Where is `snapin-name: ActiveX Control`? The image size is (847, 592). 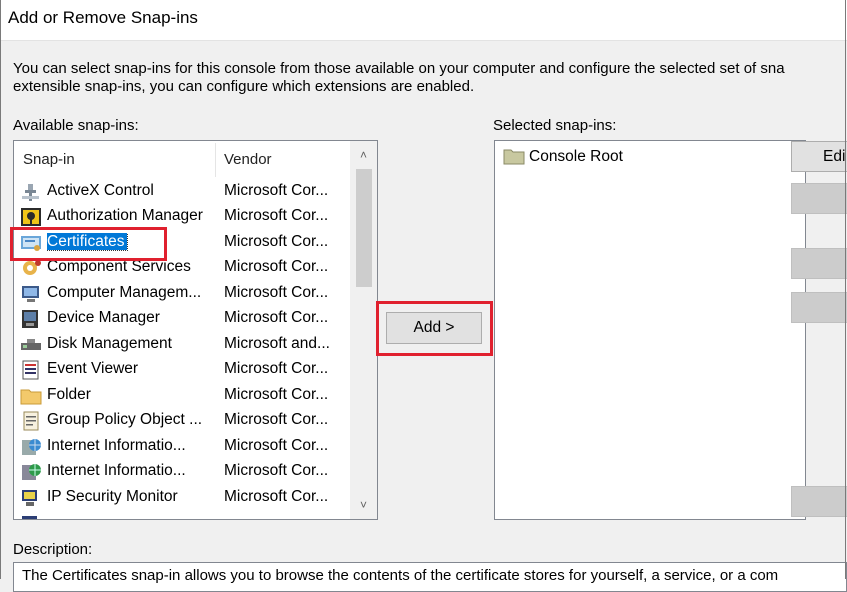
snapin-name: ActiveX Control is located at coordinates (100, 190).